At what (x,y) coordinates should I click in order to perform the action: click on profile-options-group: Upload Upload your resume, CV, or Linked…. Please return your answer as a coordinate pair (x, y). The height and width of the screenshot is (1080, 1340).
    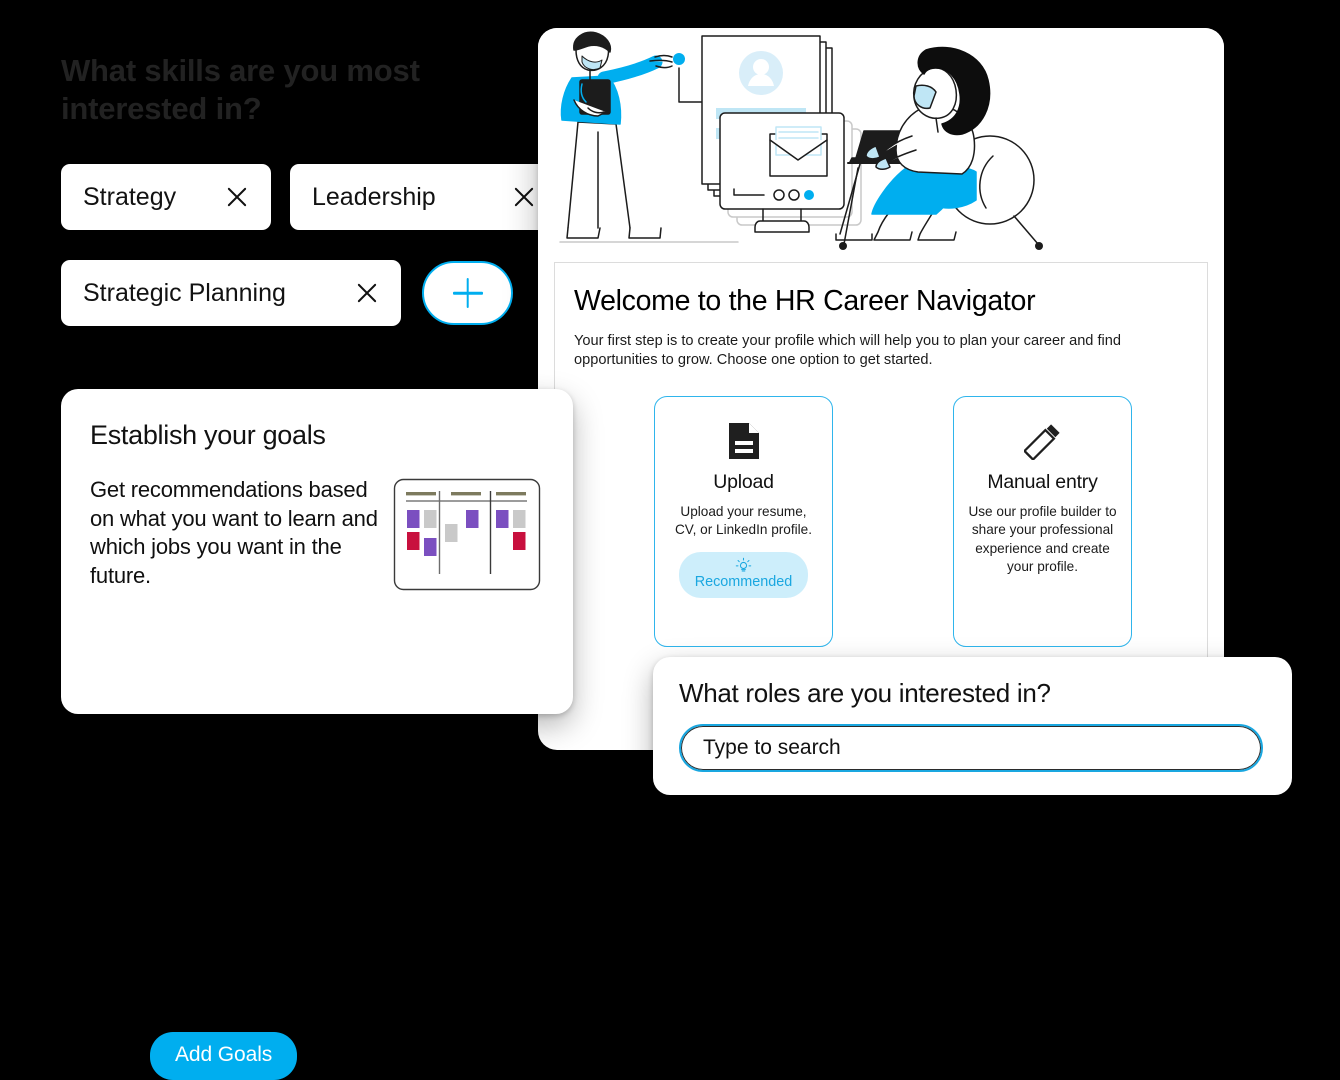
    Looking at the image, I should click on (881, 522).